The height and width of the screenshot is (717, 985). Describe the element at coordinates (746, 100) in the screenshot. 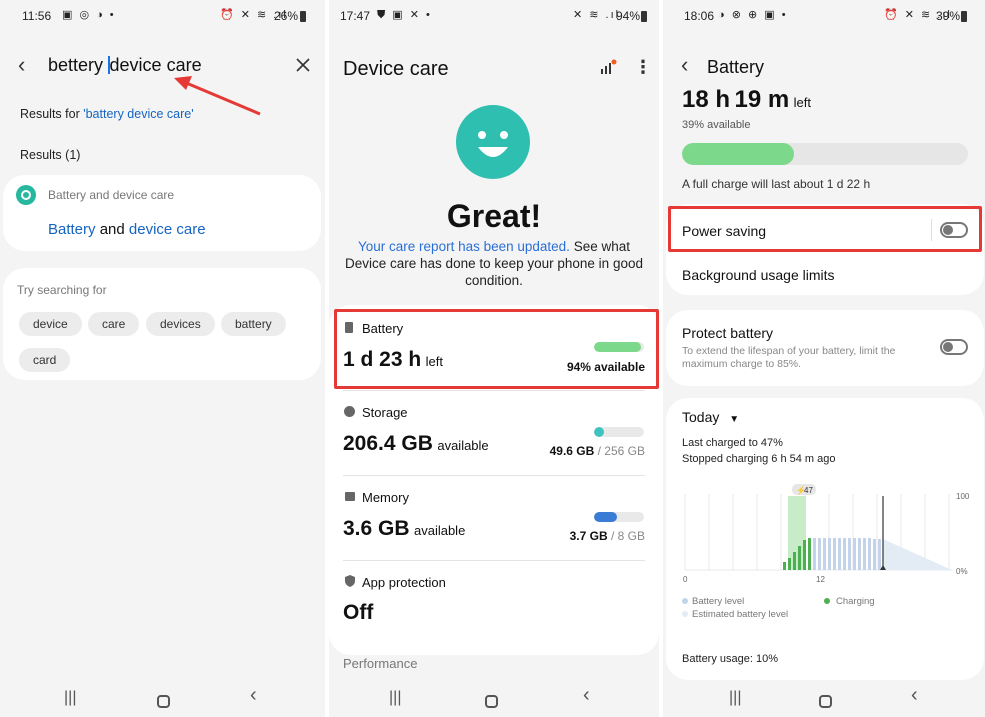

I see `battery-time-left: 18 h 19 m left` at that location.